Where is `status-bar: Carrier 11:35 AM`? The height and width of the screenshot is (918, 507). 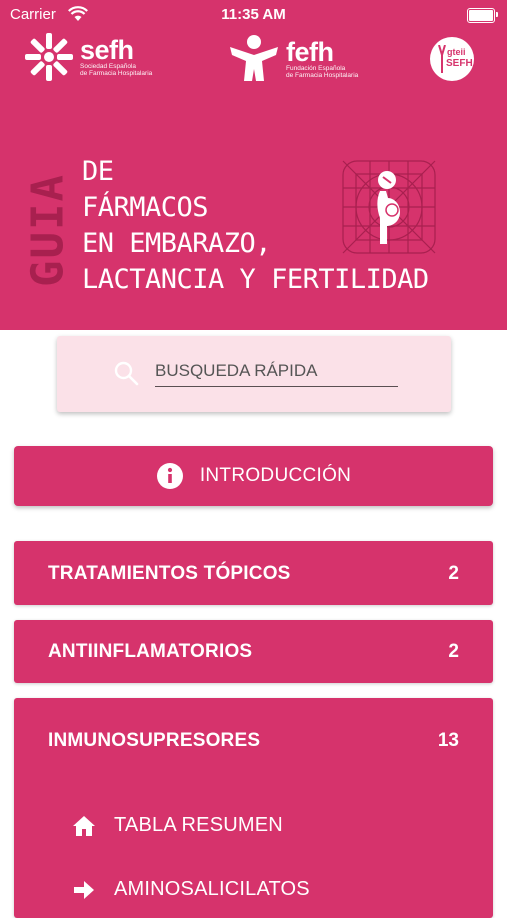
status-bar: Carrier 11:35 AM is located at coordinates (253, 15).